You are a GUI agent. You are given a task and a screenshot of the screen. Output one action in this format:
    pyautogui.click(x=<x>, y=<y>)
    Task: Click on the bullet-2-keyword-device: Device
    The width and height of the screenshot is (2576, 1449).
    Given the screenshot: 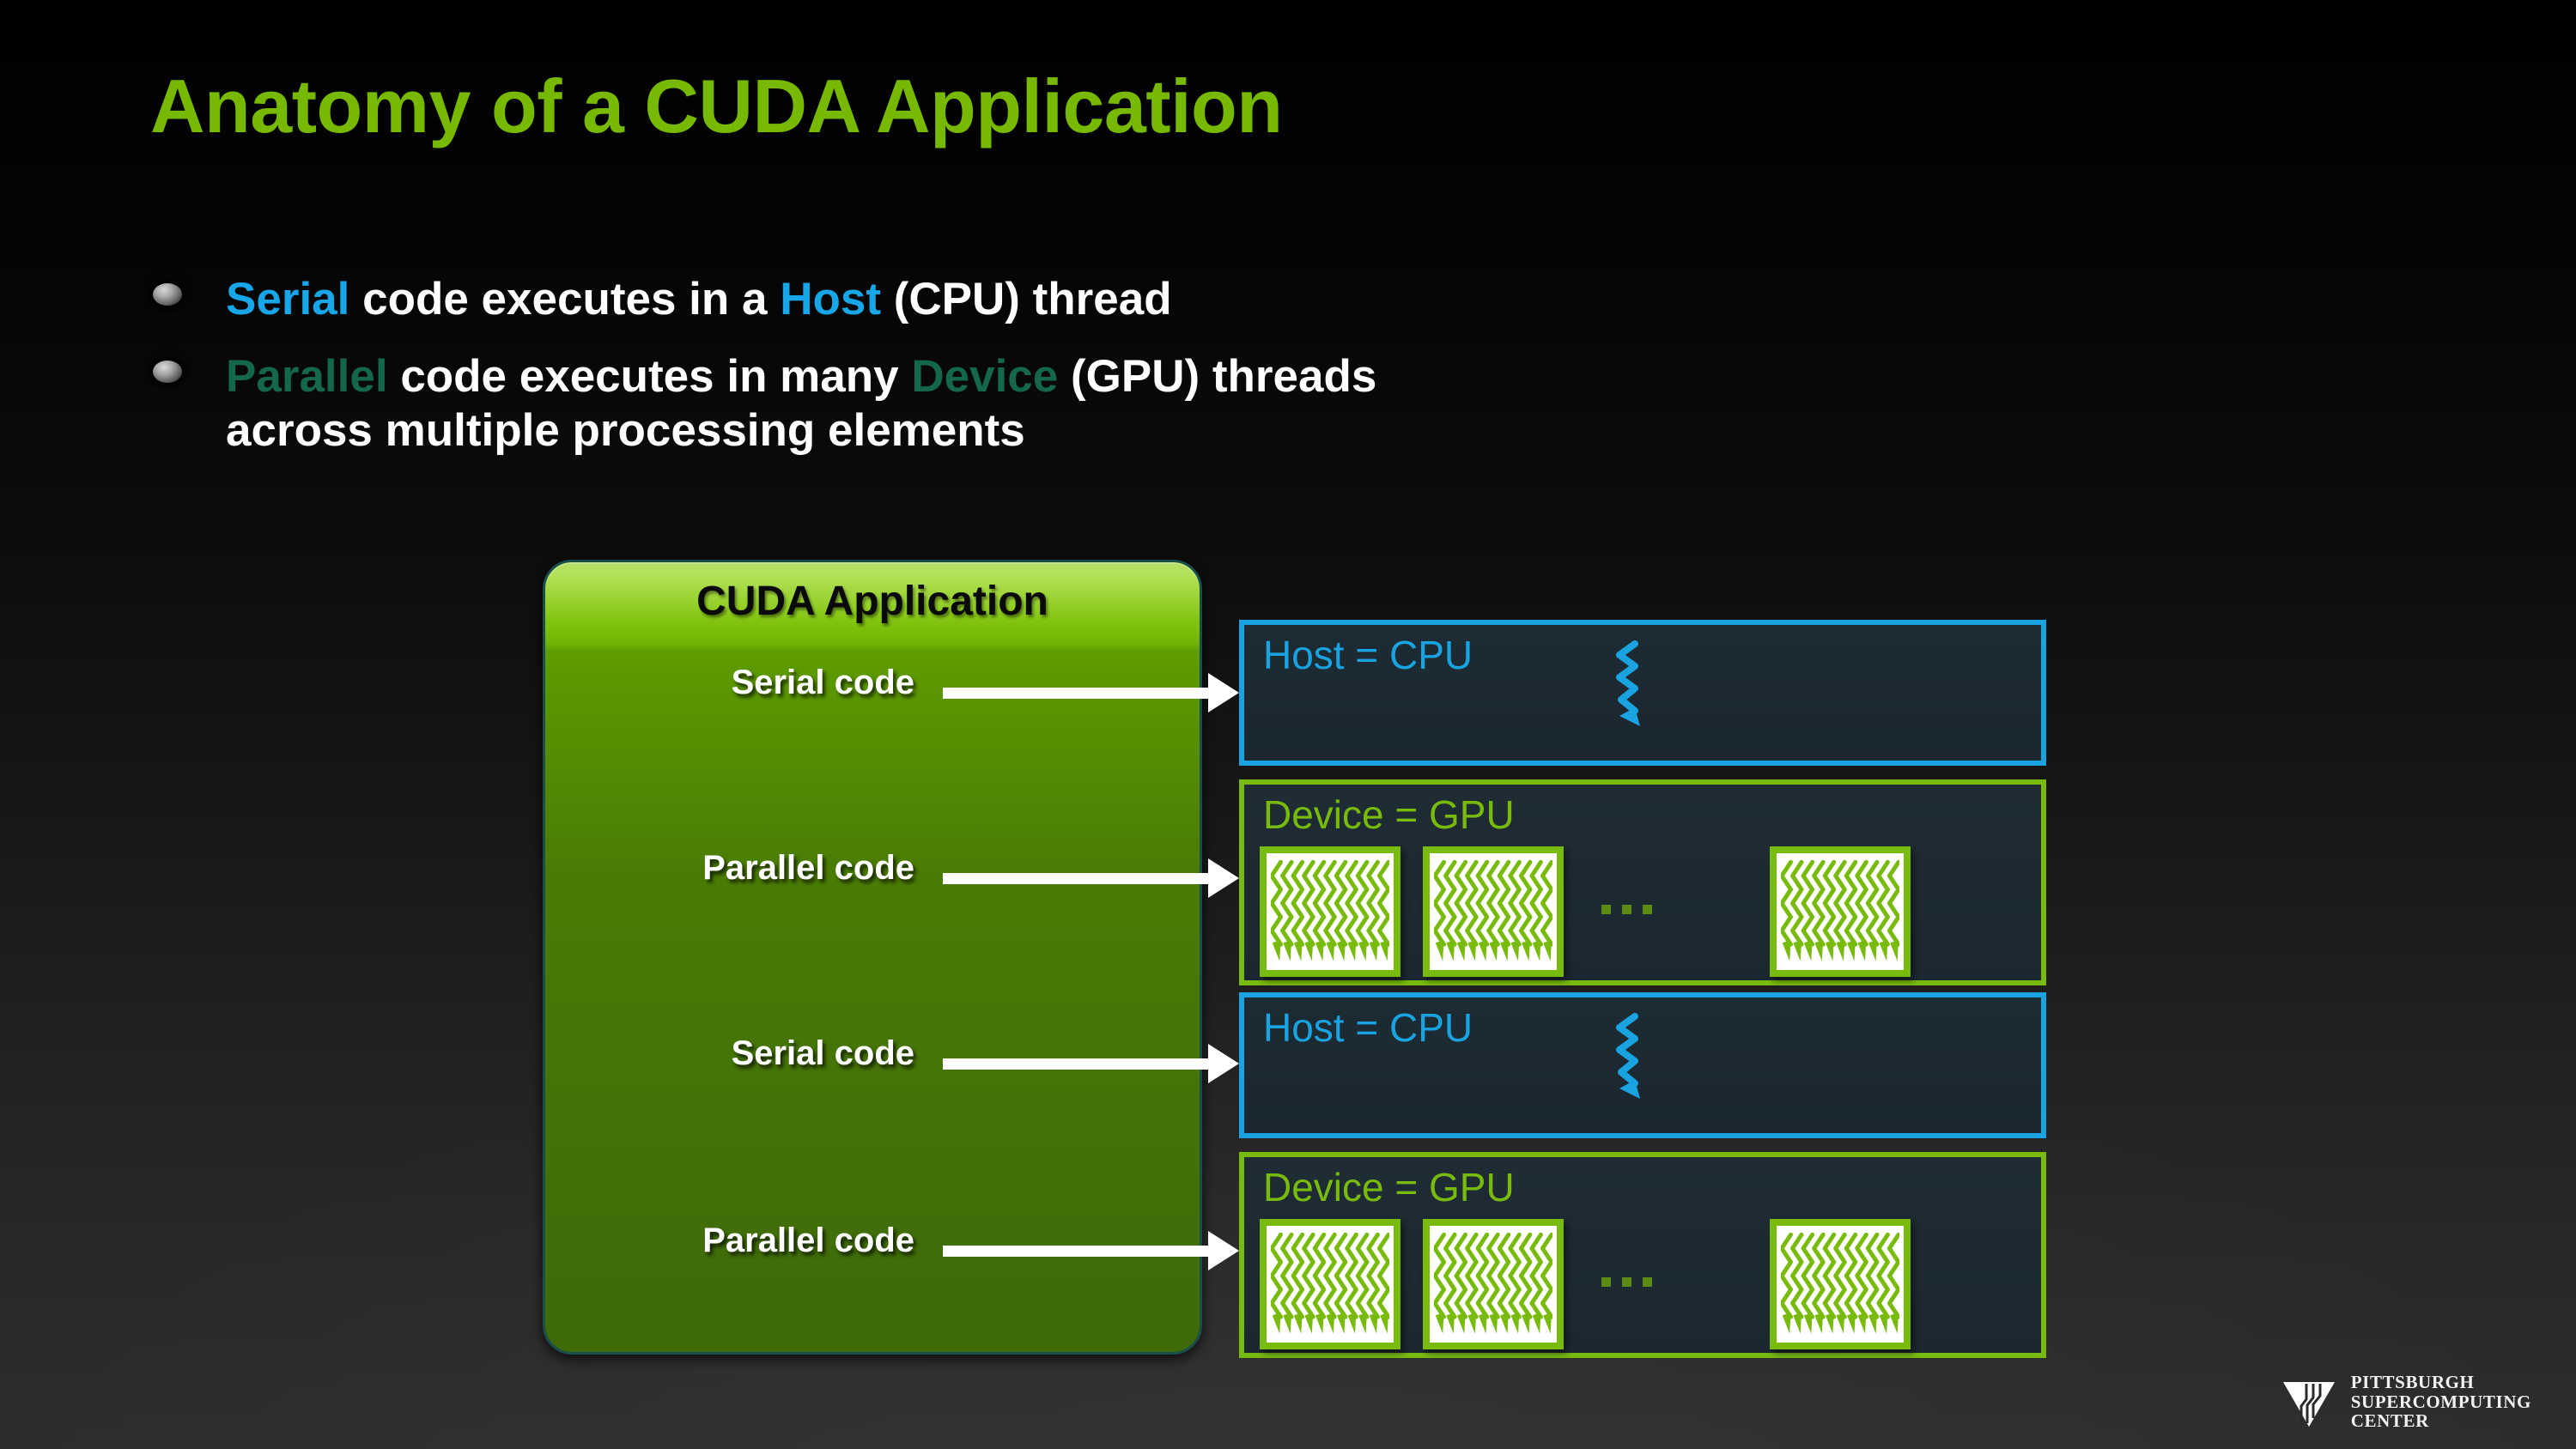 What is the action you would take?
    pyautogui.click(x=985, y=376)
    